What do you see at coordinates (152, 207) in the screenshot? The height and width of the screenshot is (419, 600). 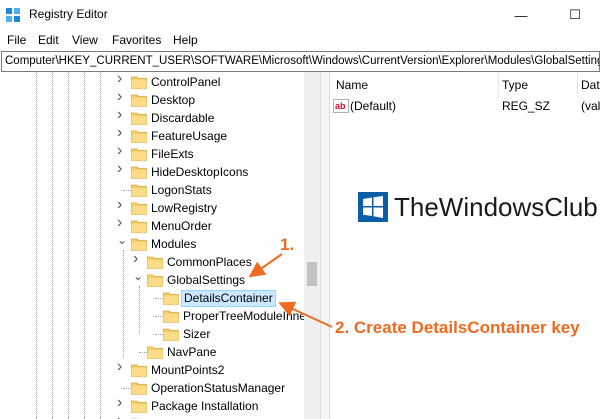 I see `tree-node: › LowRegistry` at bounding box center [152, 207].